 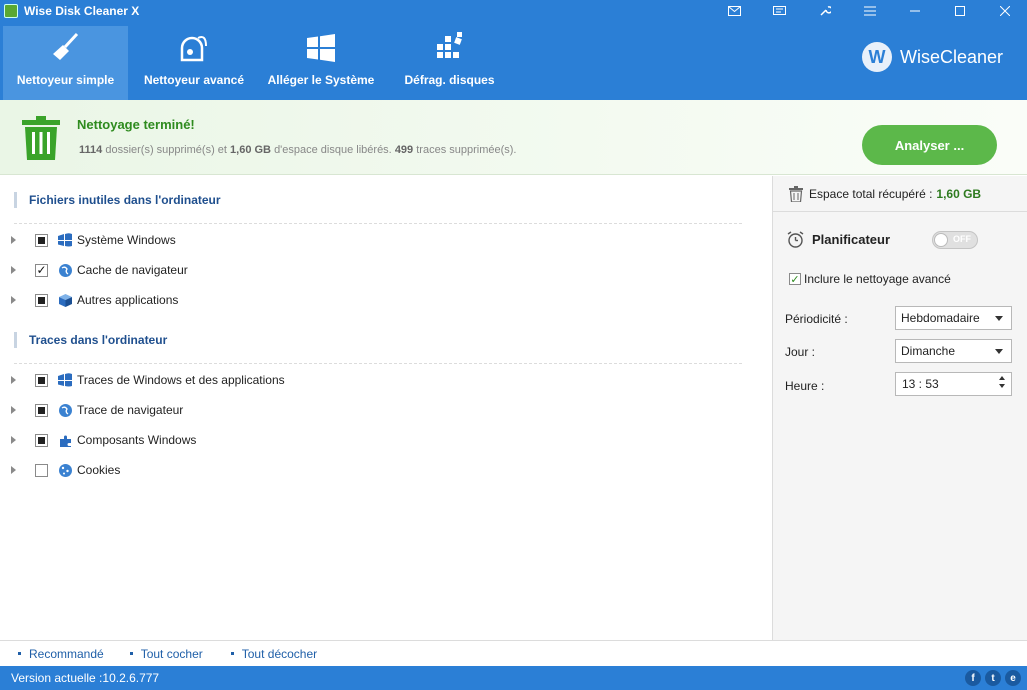 I want to click on recommended-link: Recommandé, so click(x=61, y=654).